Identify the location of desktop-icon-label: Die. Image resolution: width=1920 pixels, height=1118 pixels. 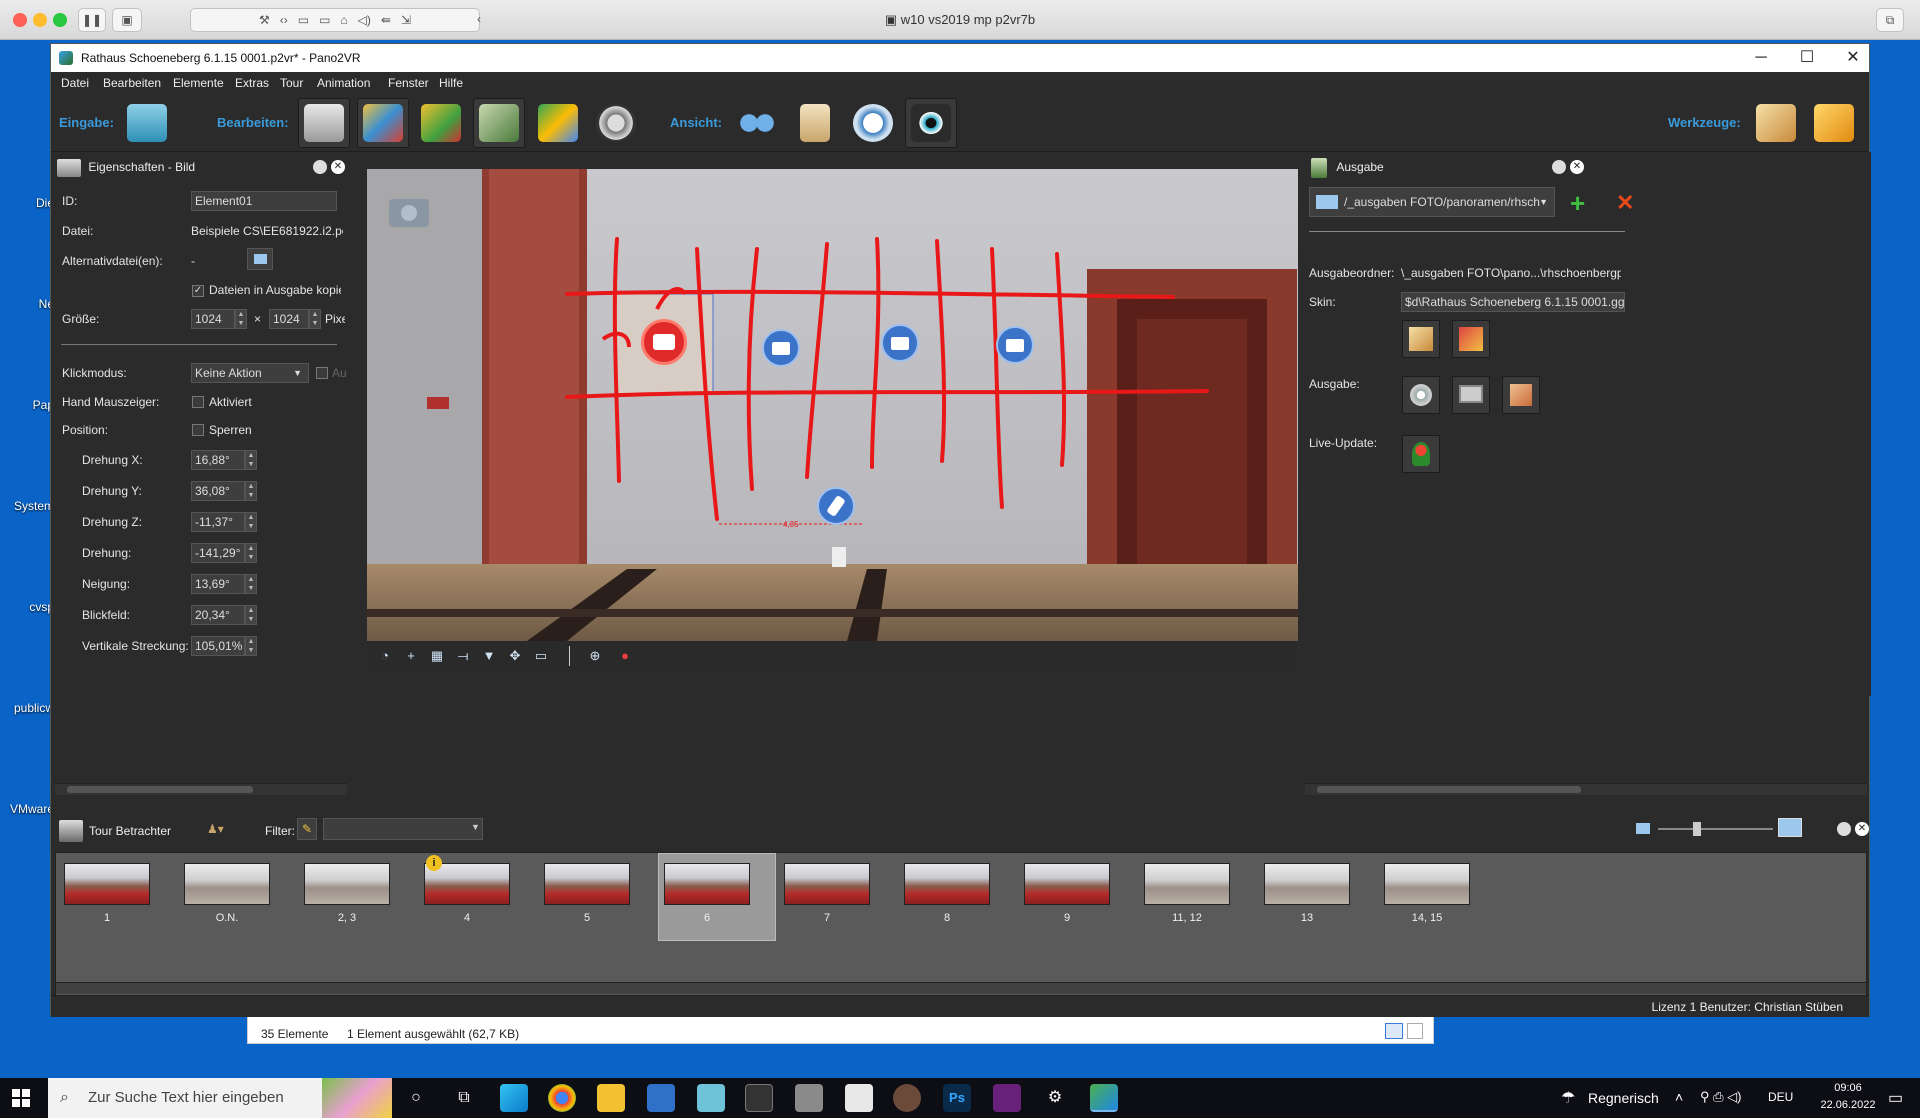
(27, 203).